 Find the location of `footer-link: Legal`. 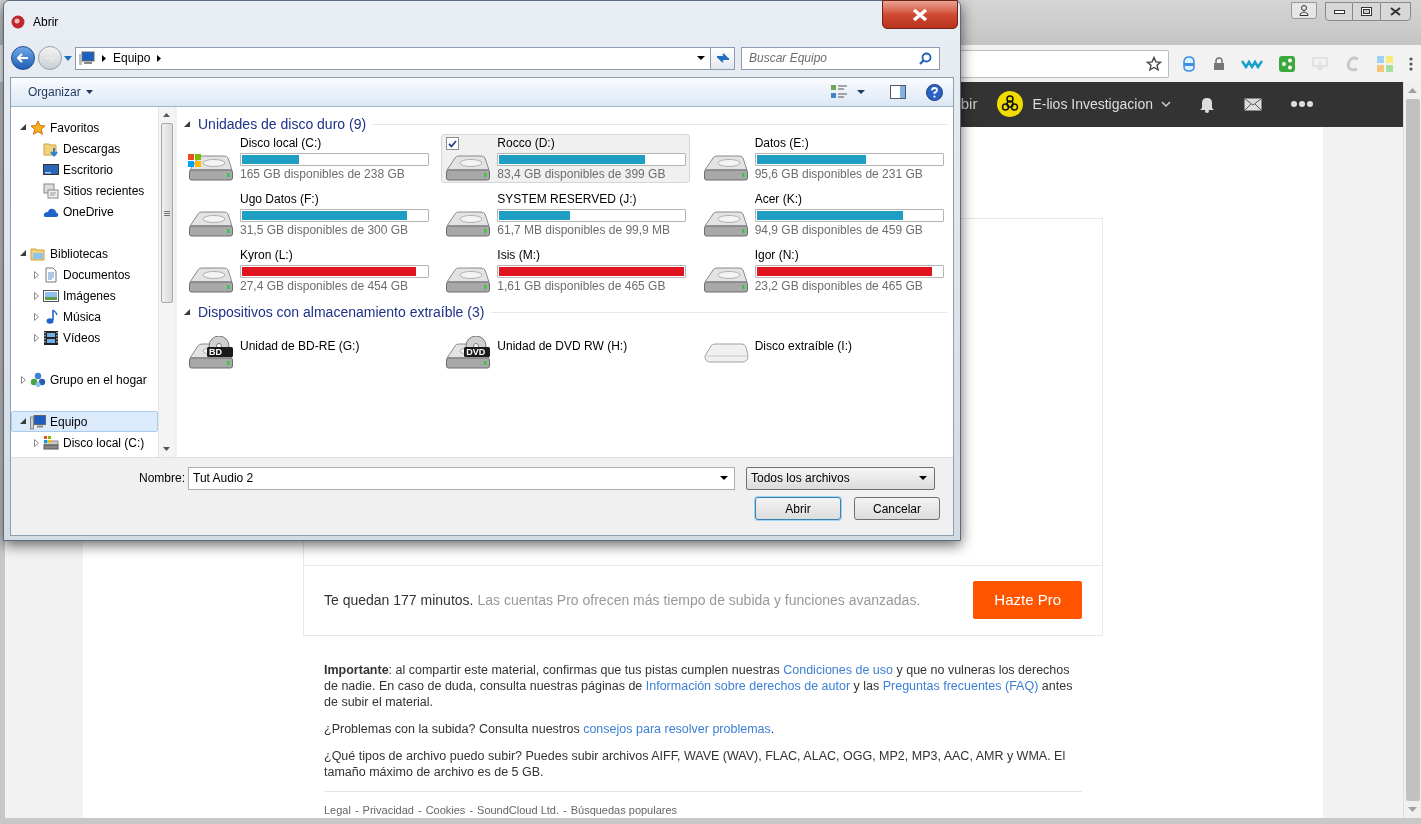

footer-link: Legal is located at coordinates (337, 809).